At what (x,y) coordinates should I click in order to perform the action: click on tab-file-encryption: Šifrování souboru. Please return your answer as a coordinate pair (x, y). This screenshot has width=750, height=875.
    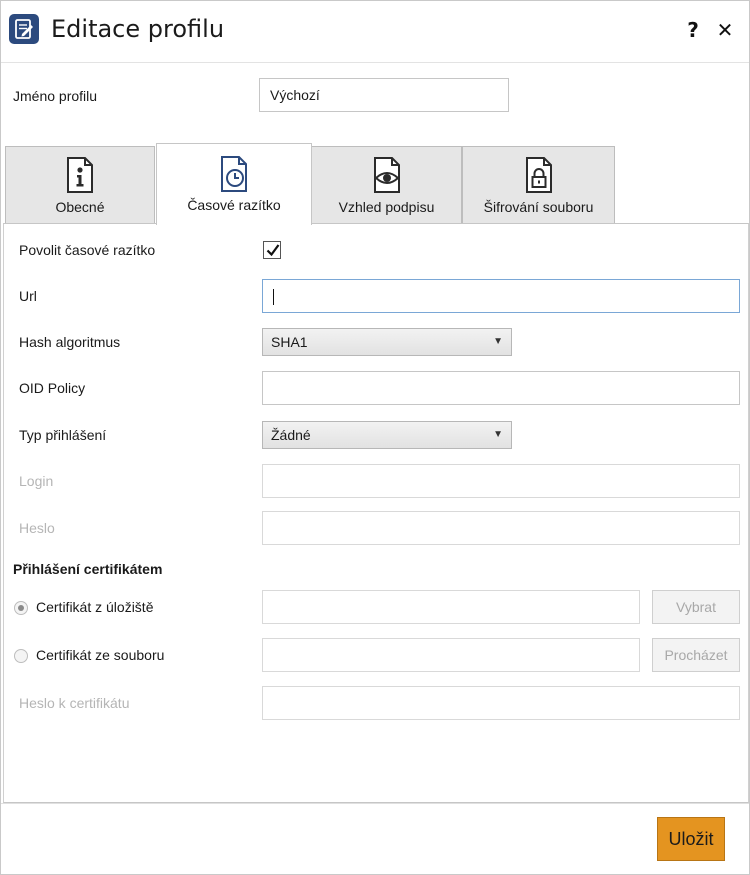
    Looking at the image, I should click on (538, 184).